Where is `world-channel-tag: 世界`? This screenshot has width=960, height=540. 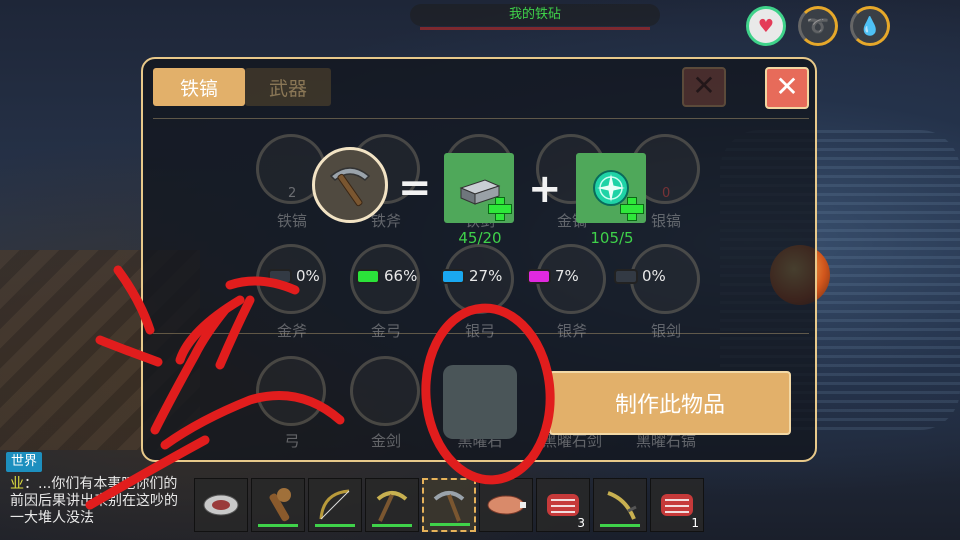 world-channel-tag: 世界 is located at coordinates (24, 462).